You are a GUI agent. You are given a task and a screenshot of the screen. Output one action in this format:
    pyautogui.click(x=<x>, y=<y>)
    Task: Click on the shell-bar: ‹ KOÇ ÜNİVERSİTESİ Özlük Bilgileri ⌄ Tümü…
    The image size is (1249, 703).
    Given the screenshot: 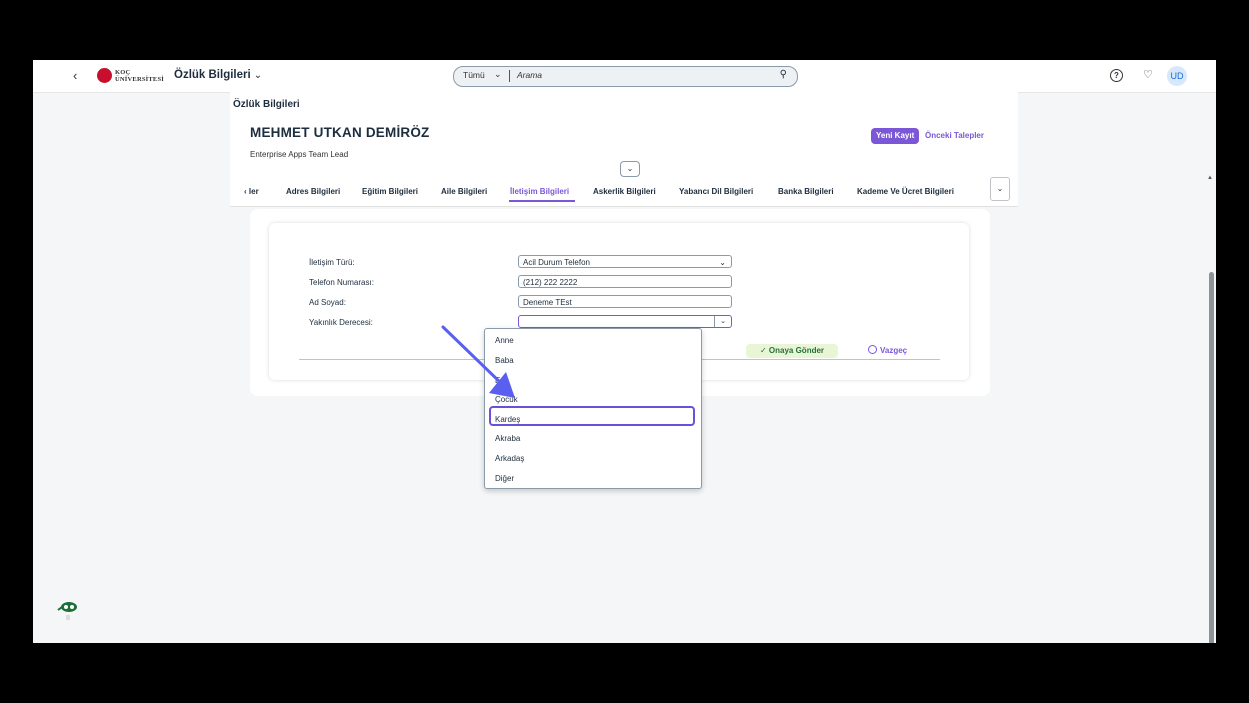 What is the action you would take?
    pyautogui.click(x=624, y=76)
    